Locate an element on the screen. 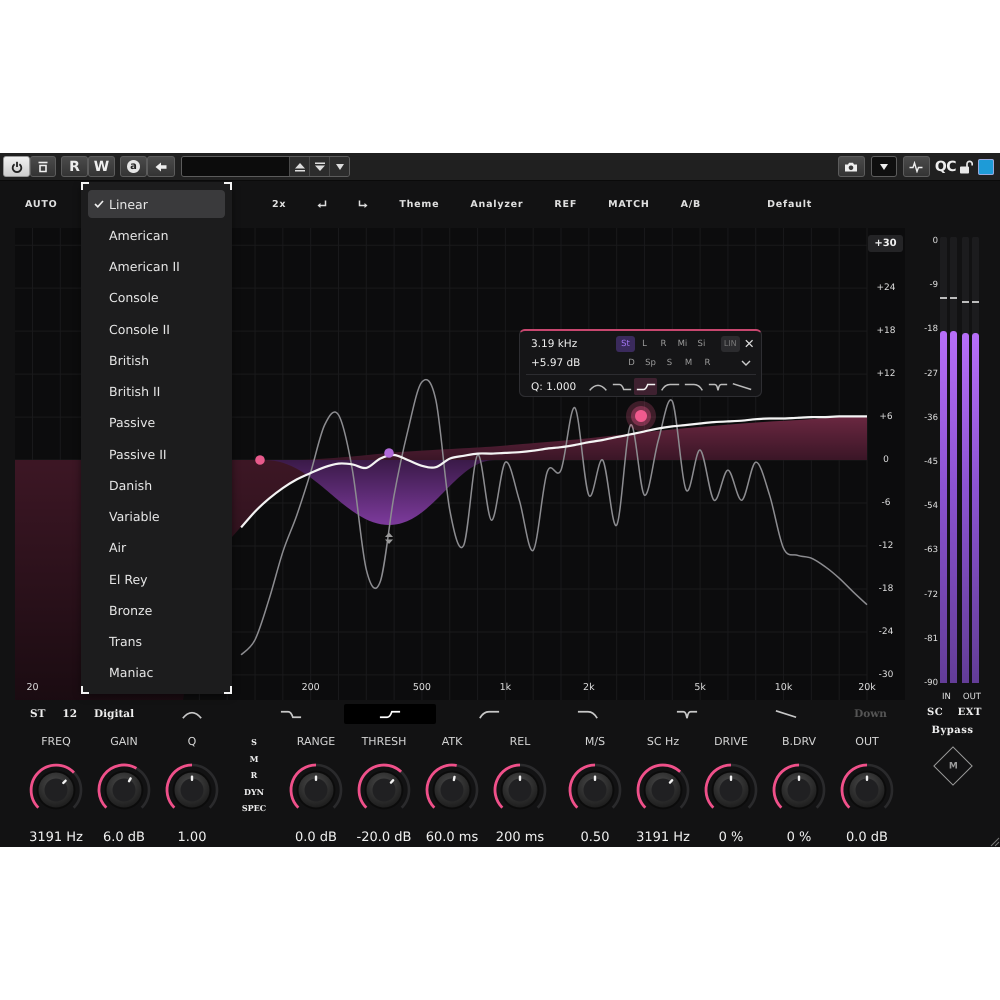 The image size is (1000, 1000). menu-item: Danish is located at coordinates (156, 485).